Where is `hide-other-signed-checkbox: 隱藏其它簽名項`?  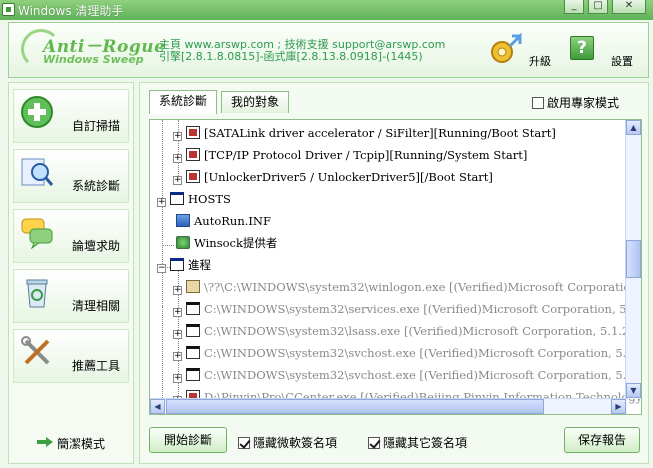
hide-other-signed-checkbox: 隱藏其它簽名項 is located at coordinates (417, 442).